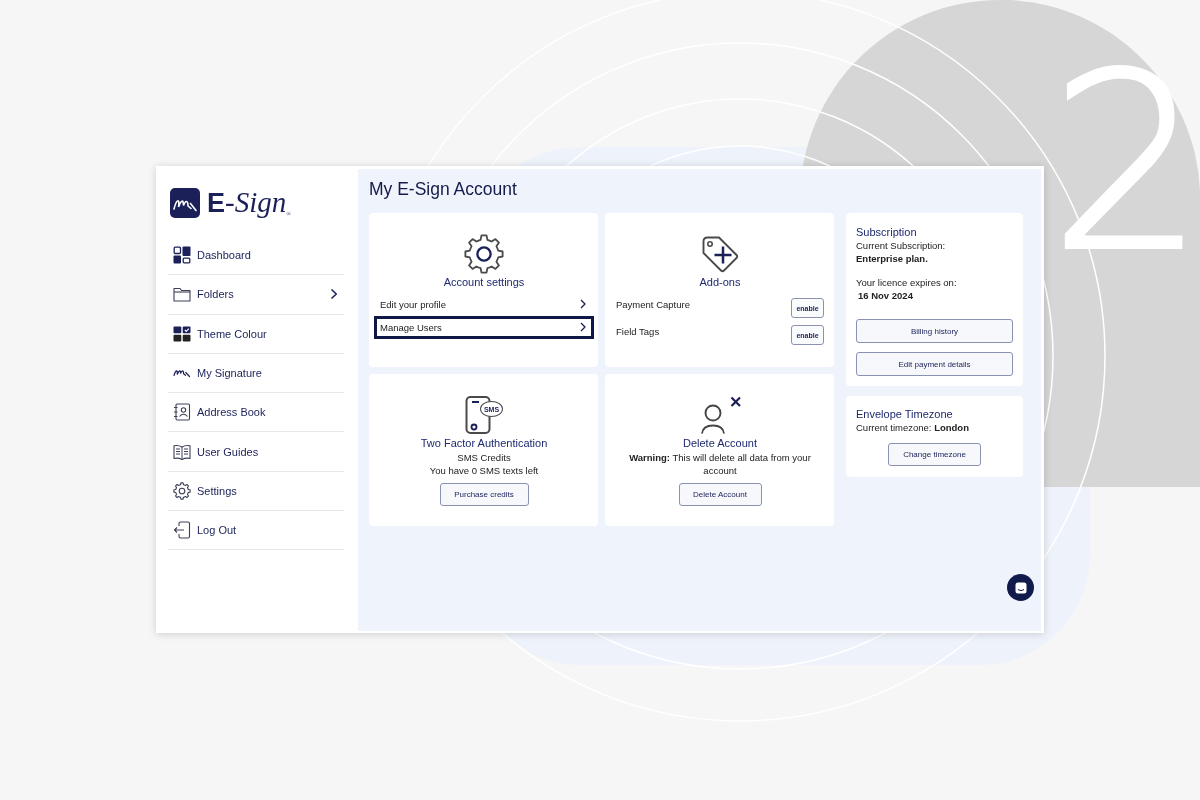 Image resolution: width=1200 pixels, height=800 pixels. I want to click on purchase-credits-button: Purchase credits, so click(484, 494).